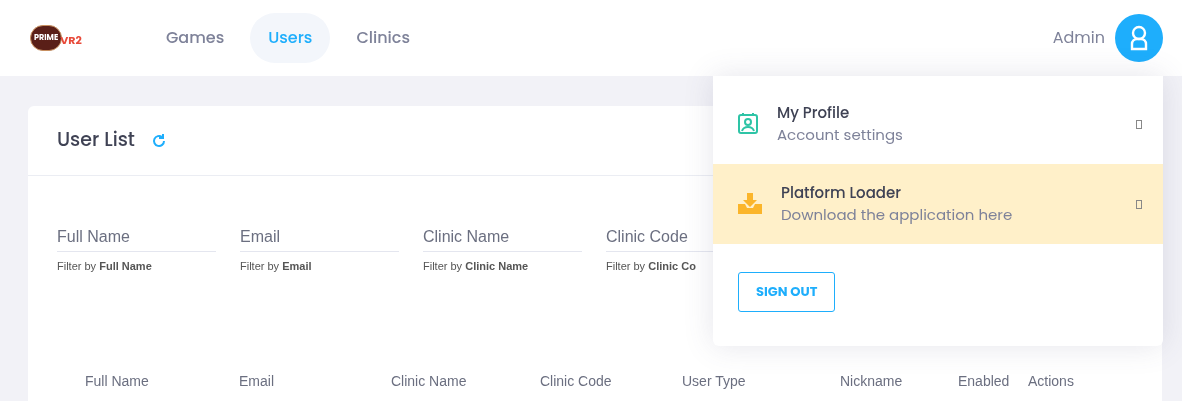  I want to click on column-header: Clinic Name, so click(429, 381).